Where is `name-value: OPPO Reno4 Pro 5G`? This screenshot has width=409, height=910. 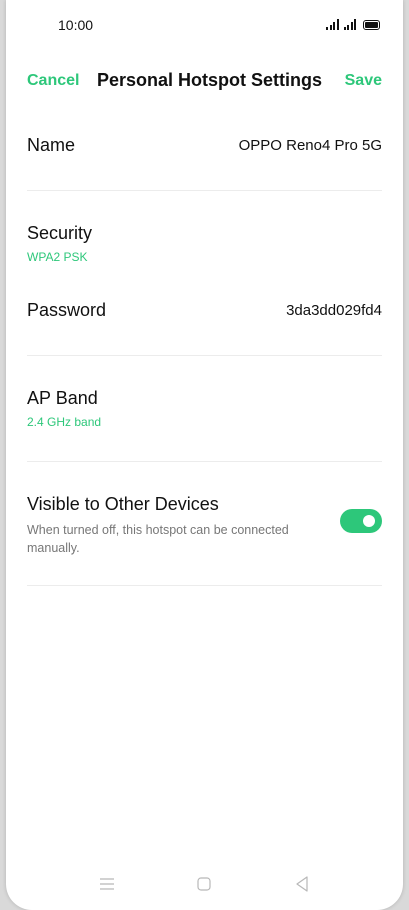 name-value: OPPO Reno4 Pro 5G is located at coordinates (310, 145).